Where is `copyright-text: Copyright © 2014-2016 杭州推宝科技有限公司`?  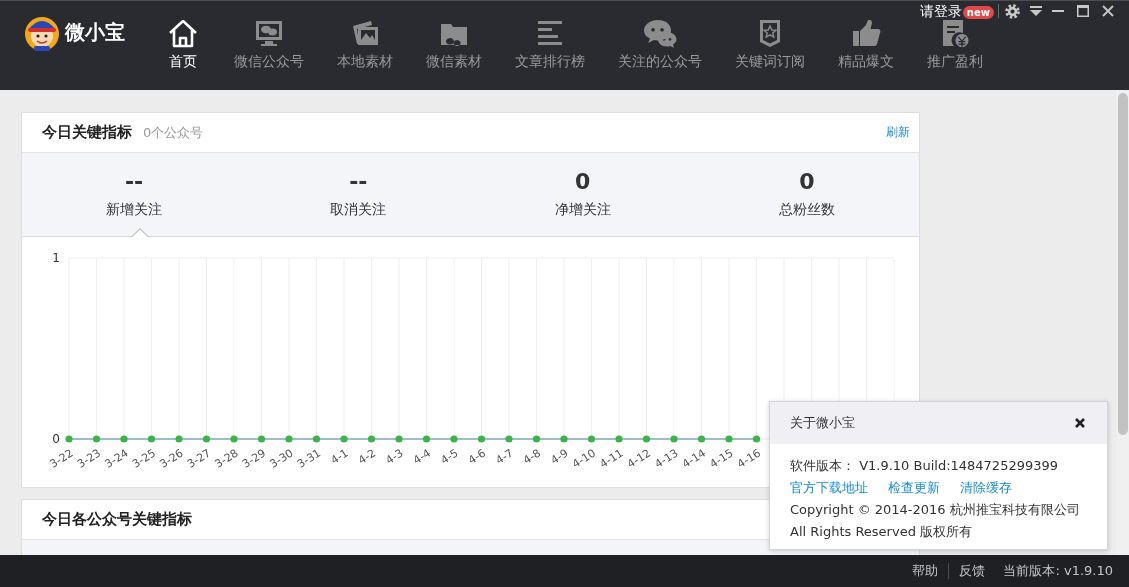
copyright-text: Copyright © 2014-2016 杭州推宝科技有限公司 is located at coordinates (935, 510).